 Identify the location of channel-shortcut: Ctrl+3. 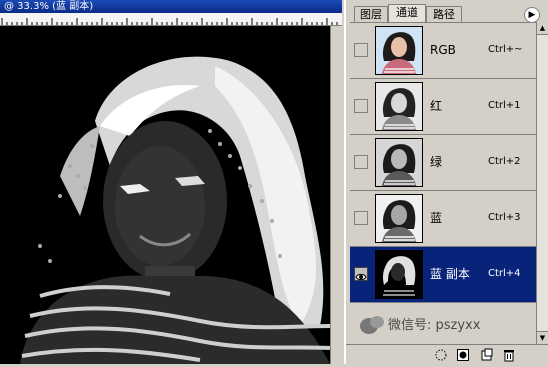
(504, 217).